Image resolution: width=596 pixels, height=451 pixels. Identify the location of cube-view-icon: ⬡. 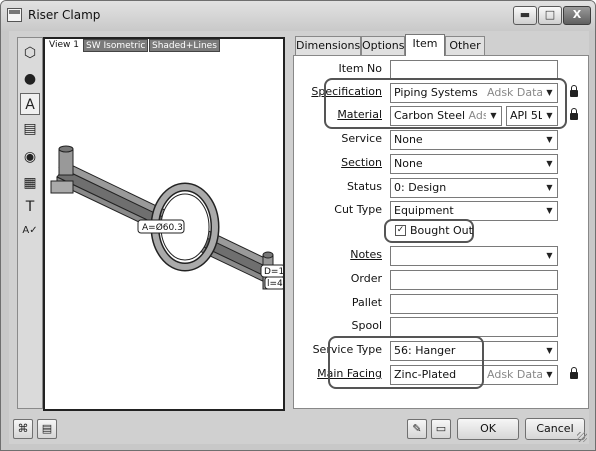
(30, 53).